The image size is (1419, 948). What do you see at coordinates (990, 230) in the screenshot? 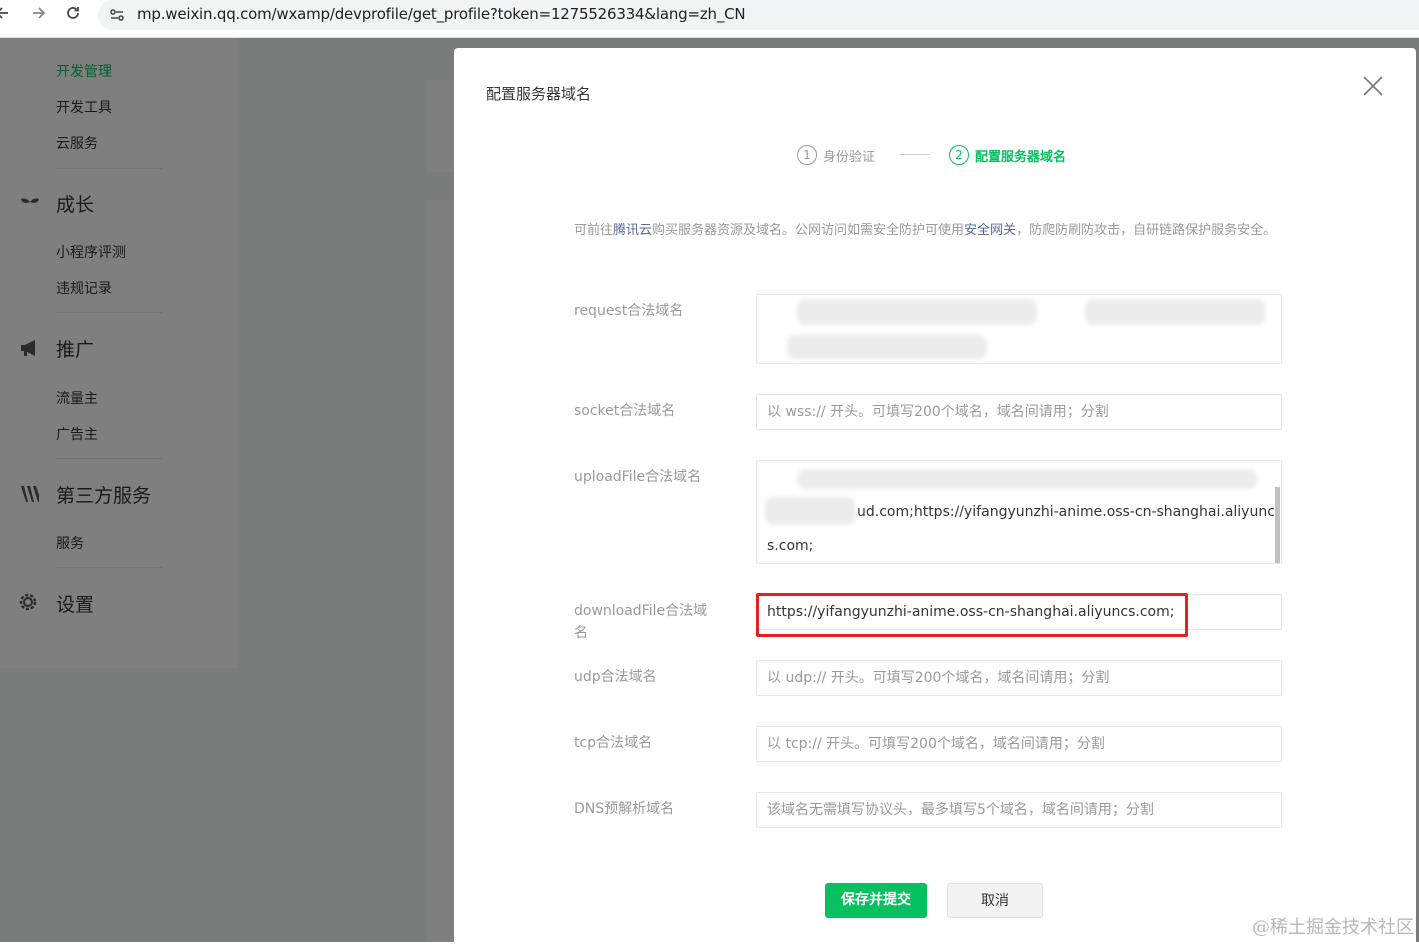
I see `security-gateway-link: 安全网关` at bounding box center [990, 230].